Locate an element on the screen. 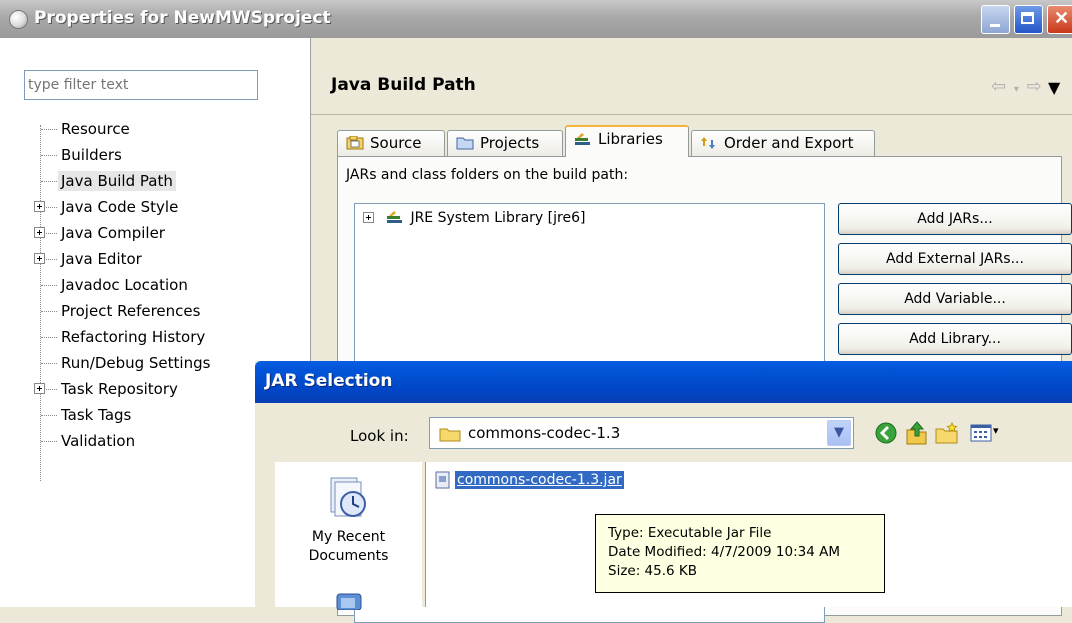 The image size is (1072, 623). sidebar-item-label: Java Build Path is located at coordinates (117, 181).